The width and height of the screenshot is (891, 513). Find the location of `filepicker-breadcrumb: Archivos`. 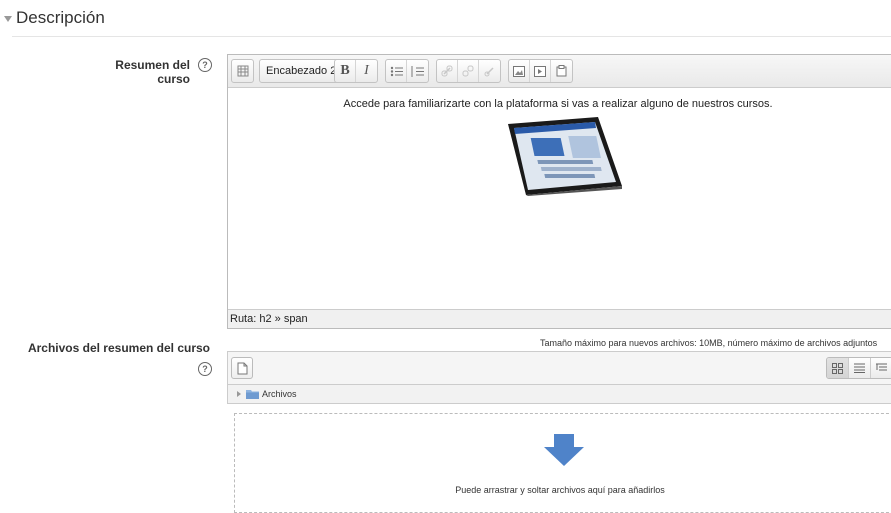

filepicker-breadcrumb: Archivos is located at coordinates (559, 394).